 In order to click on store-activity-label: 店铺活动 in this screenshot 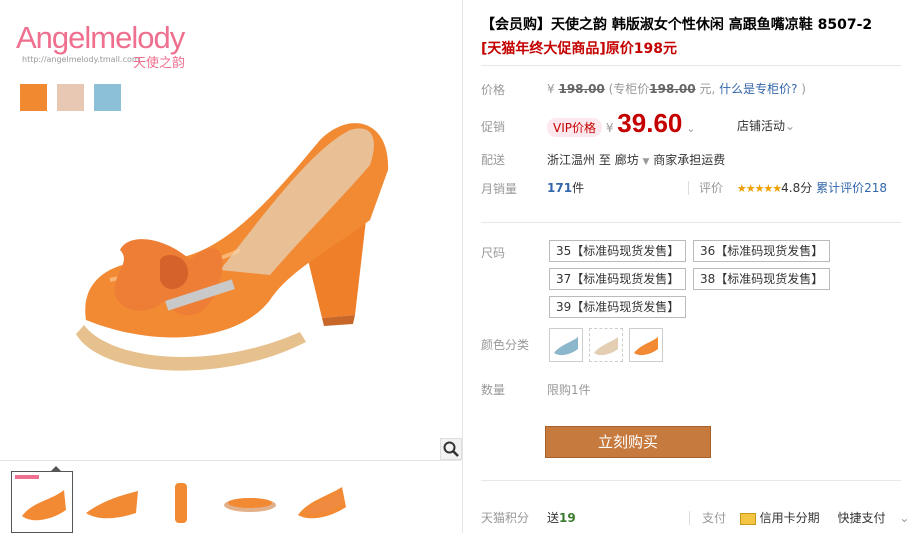, I will do `click(761, 126)`.